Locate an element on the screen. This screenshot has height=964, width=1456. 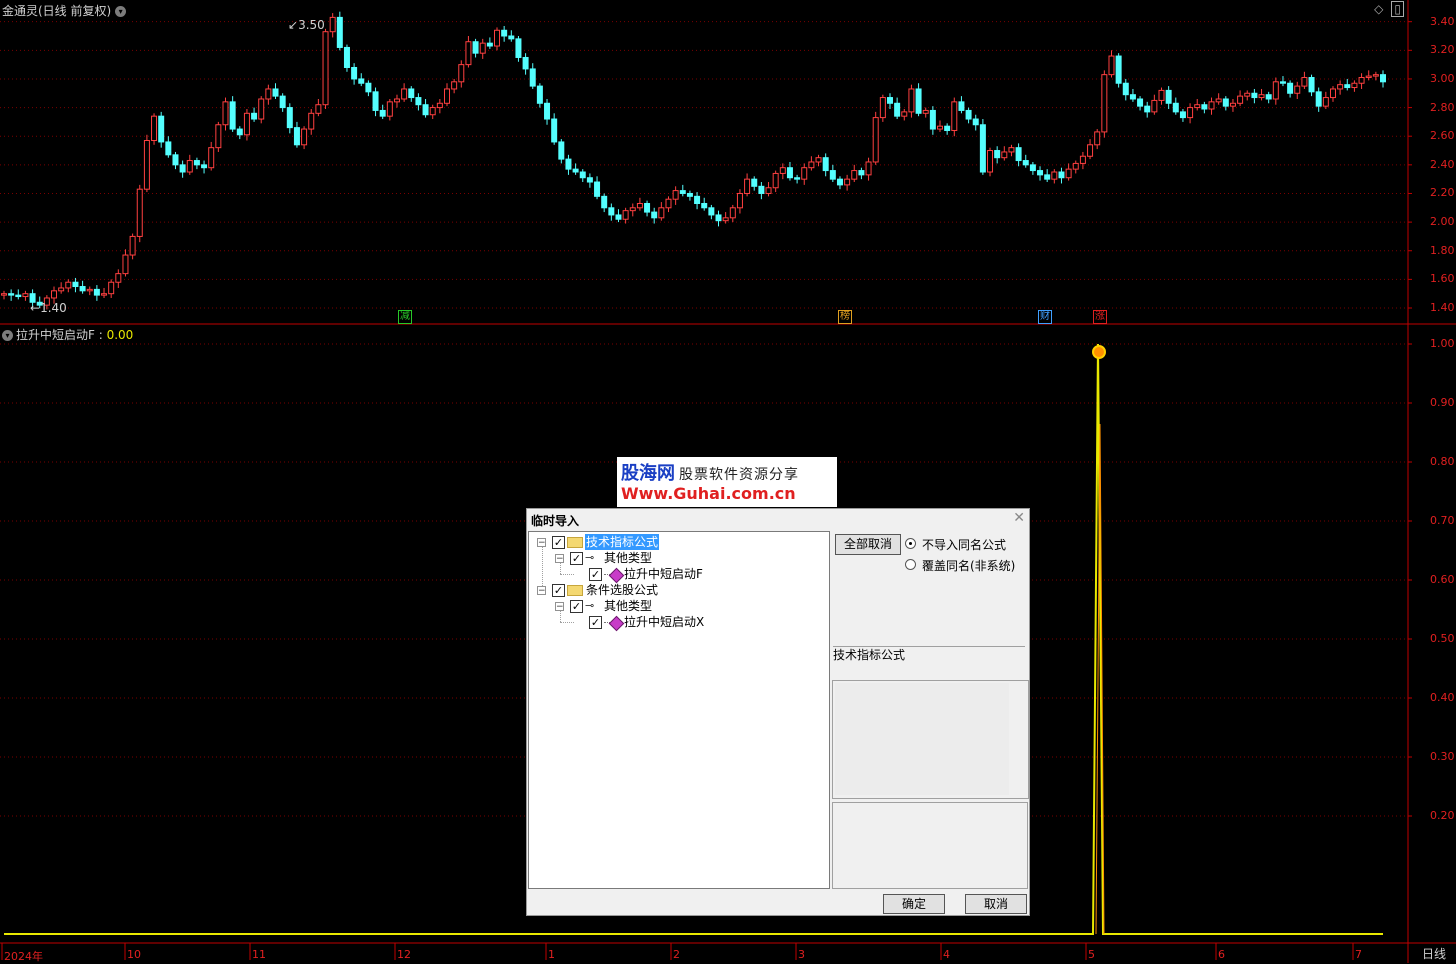
price-tick-label: 2.80 is located at coordinates (1442, 107).